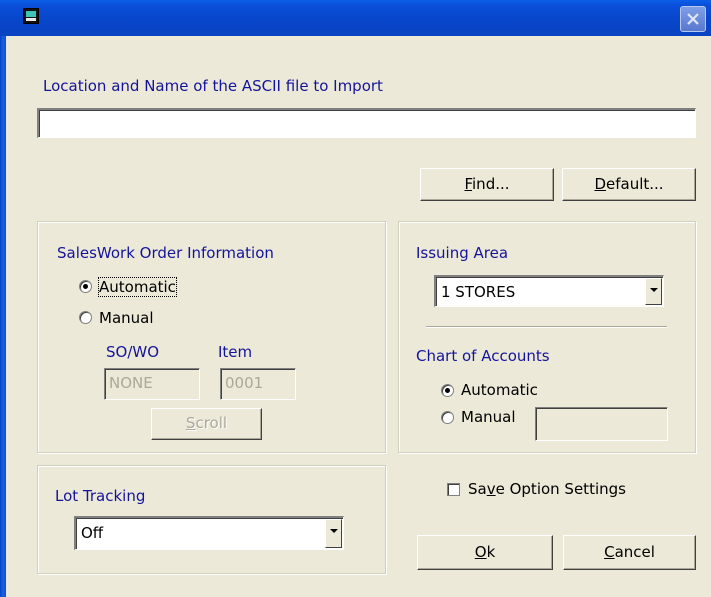 The height and width of the screenshot is (597, 711). I want to click on sales-manual-radio, so click(85, 317).